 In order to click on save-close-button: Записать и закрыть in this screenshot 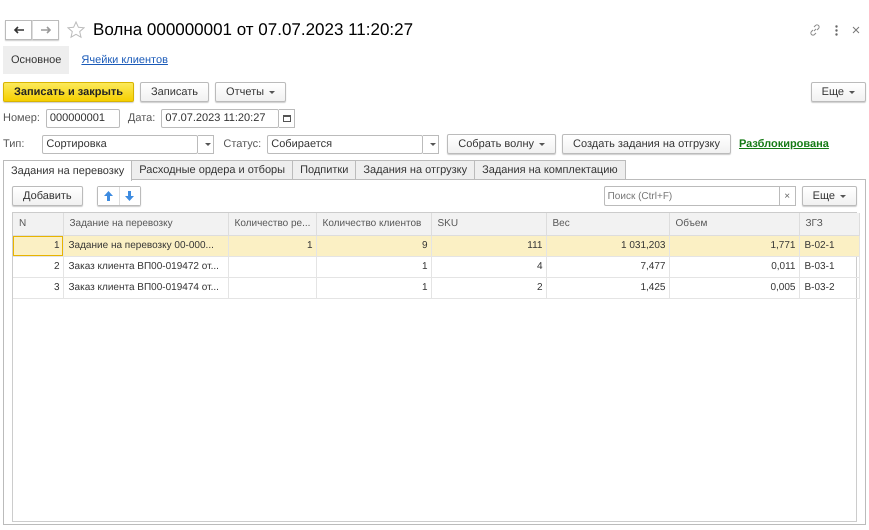, I will do `click(68, 92)`.